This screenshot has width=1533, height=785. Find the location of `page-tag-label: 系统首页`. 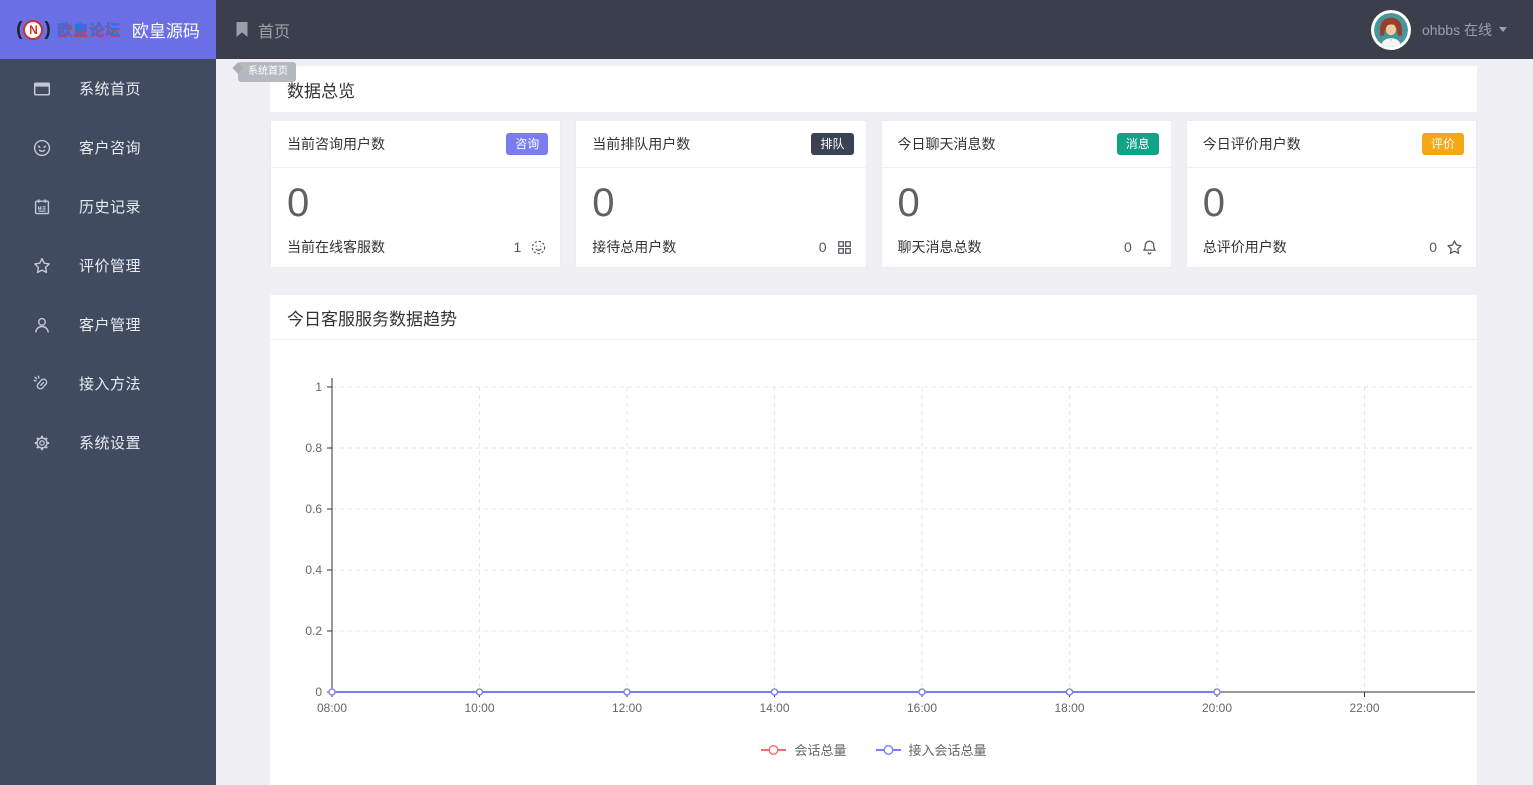

page-tag-label: 系统首页 is located at coordinates (268, 71).